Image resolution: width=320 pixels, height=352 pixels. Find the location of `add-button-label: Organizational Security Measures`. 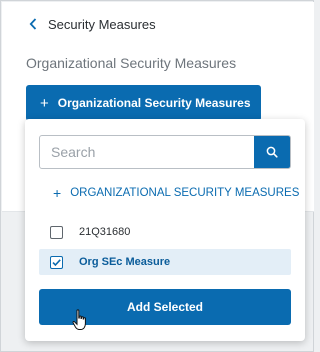

add-button-label: Organizational Security Measures is located at coordinates (154, 103).